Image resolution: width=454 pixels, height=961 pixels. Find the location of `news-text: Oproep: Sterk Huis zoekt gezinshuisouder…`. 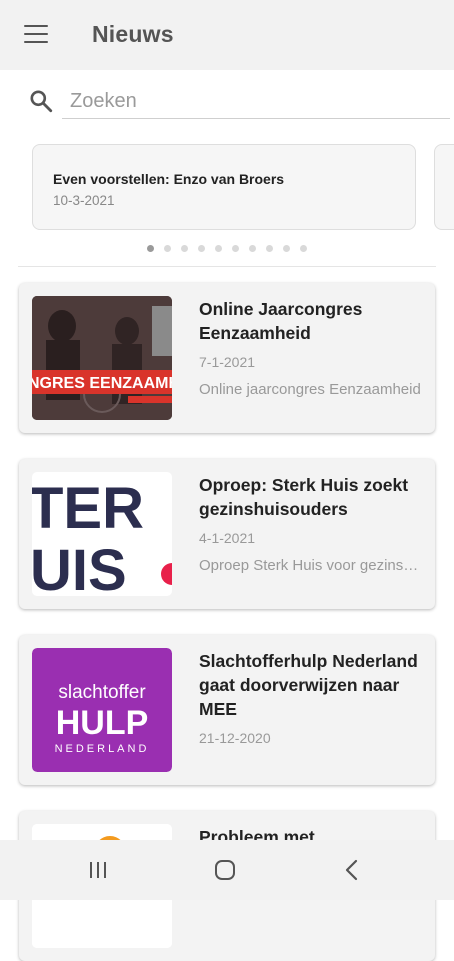

news-text: Oproep: Sterk Huis zoekt gezinshuisouder… is located at coordinates (311, 534).